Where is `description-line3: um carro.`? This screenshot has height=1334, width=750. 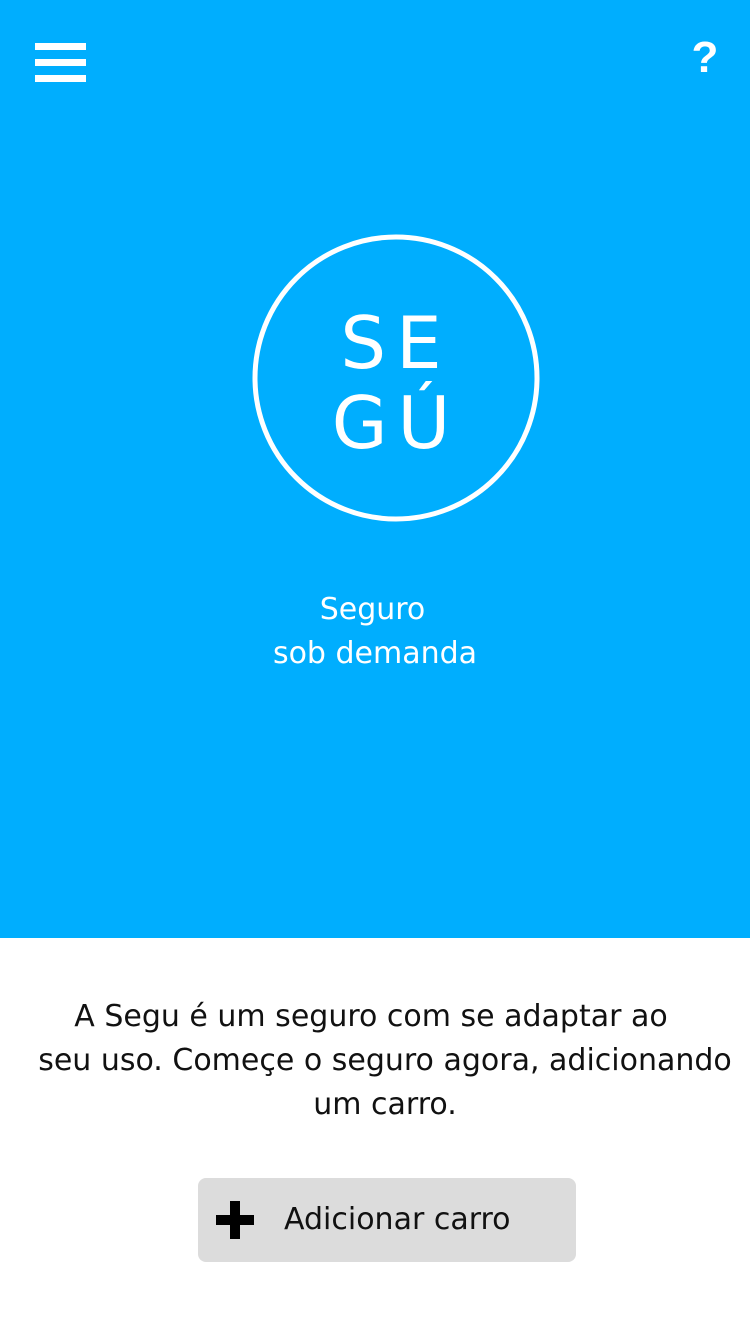
description-line3: um carro. is located at coordinates (385, 1104).